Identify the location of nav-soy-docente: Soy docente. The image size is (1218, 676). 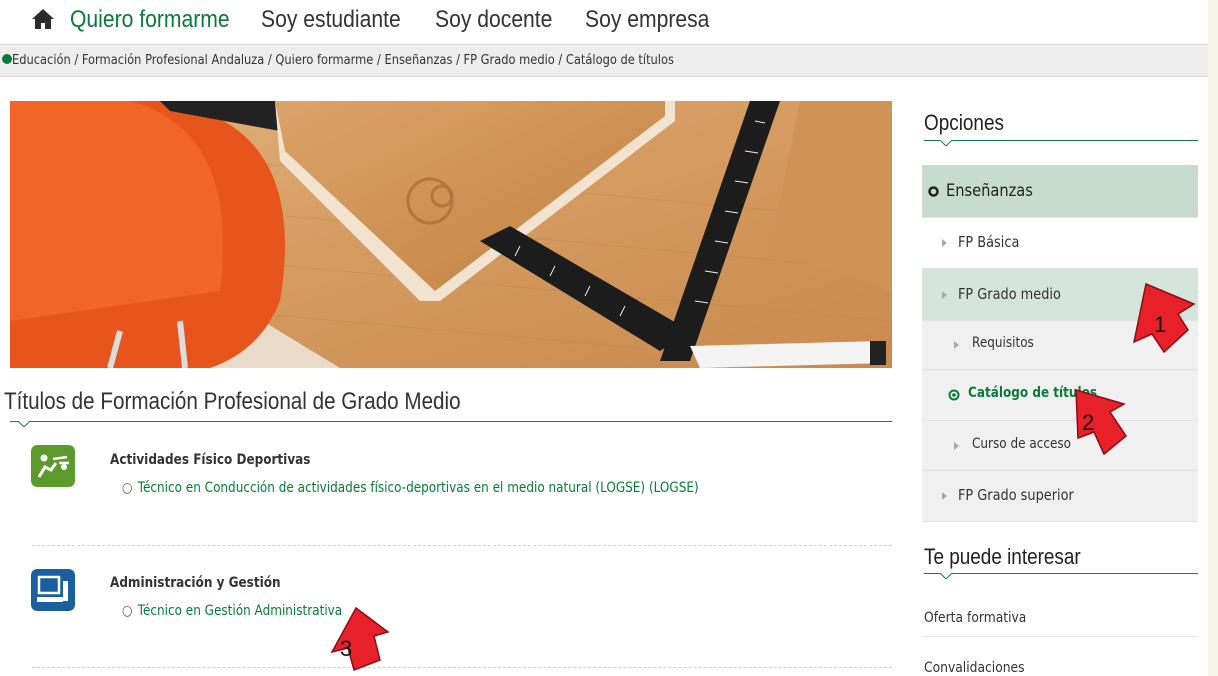
(493, 20).